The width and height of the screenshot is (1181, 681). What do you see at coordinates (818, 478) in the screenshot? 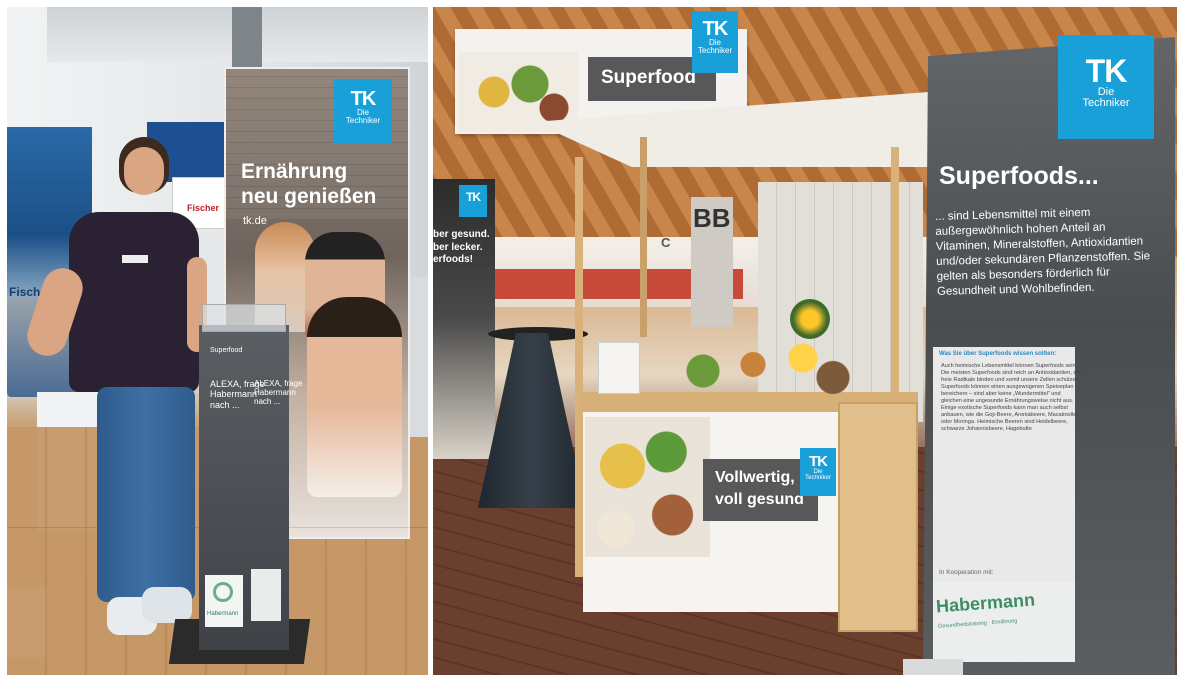
I see `counter-tk-line2: Techniker` at bounding box center [818, 478].